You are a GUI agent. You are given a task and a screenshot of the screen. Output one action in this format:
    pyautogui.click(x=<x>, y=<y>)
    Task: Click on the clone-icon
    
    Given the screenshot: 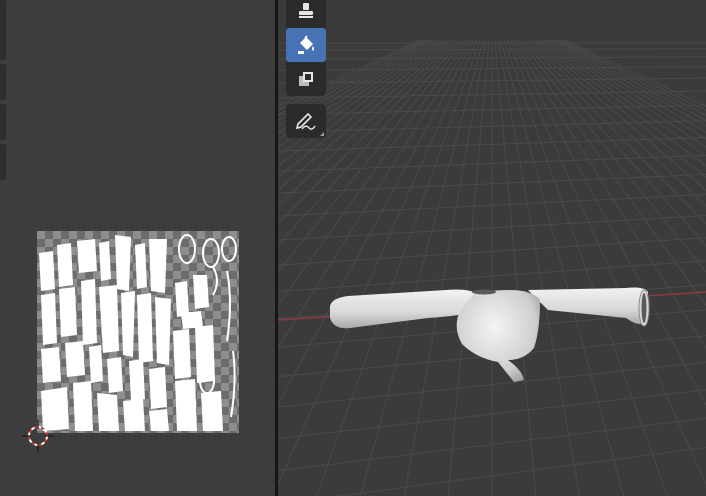 What is the action you would take?
    pyautogui.click(x=306, y=79)
    